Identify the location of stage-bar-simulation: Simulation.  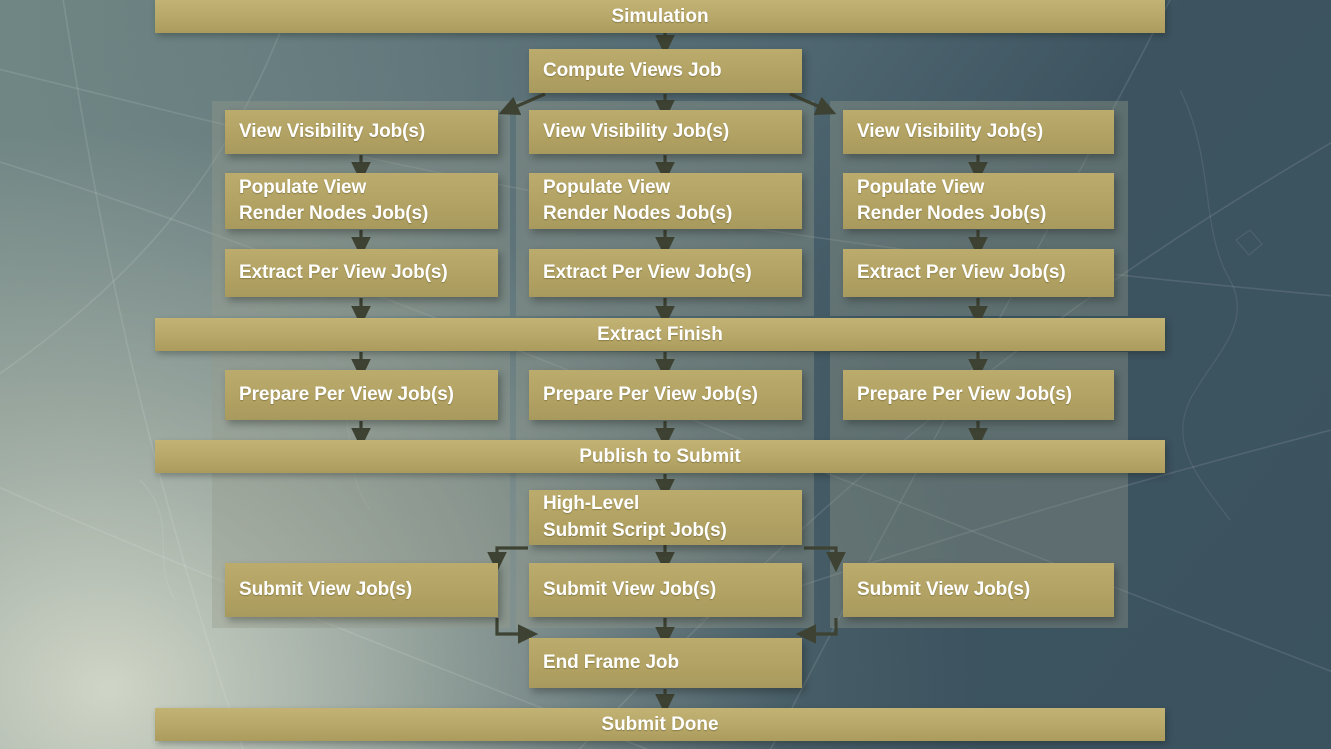
(660, 16).